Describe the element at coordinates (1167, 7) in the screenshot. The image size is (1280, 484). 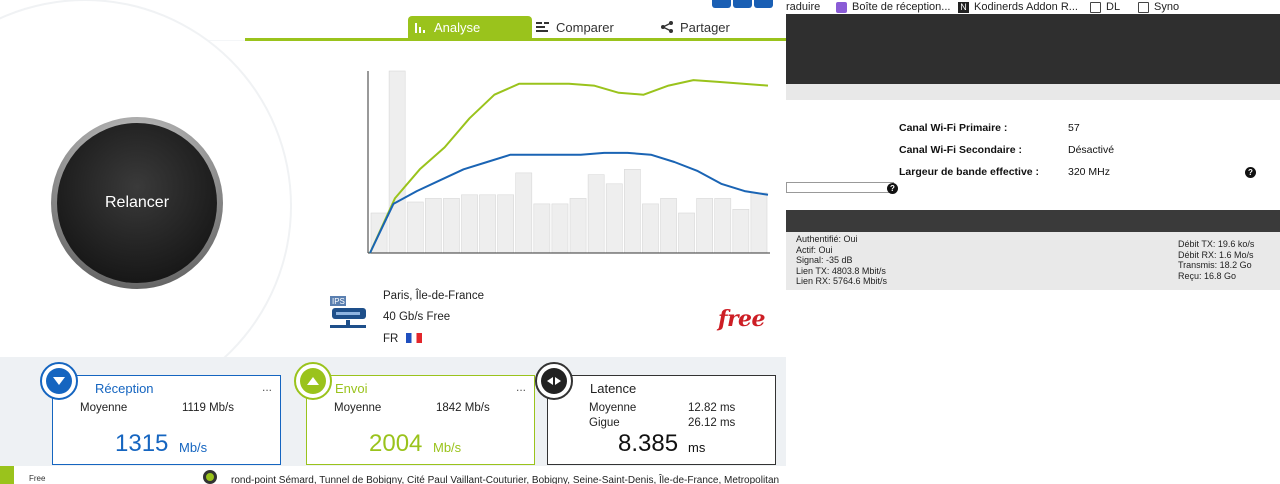
I see `bookmark-label: Syno` at that location.